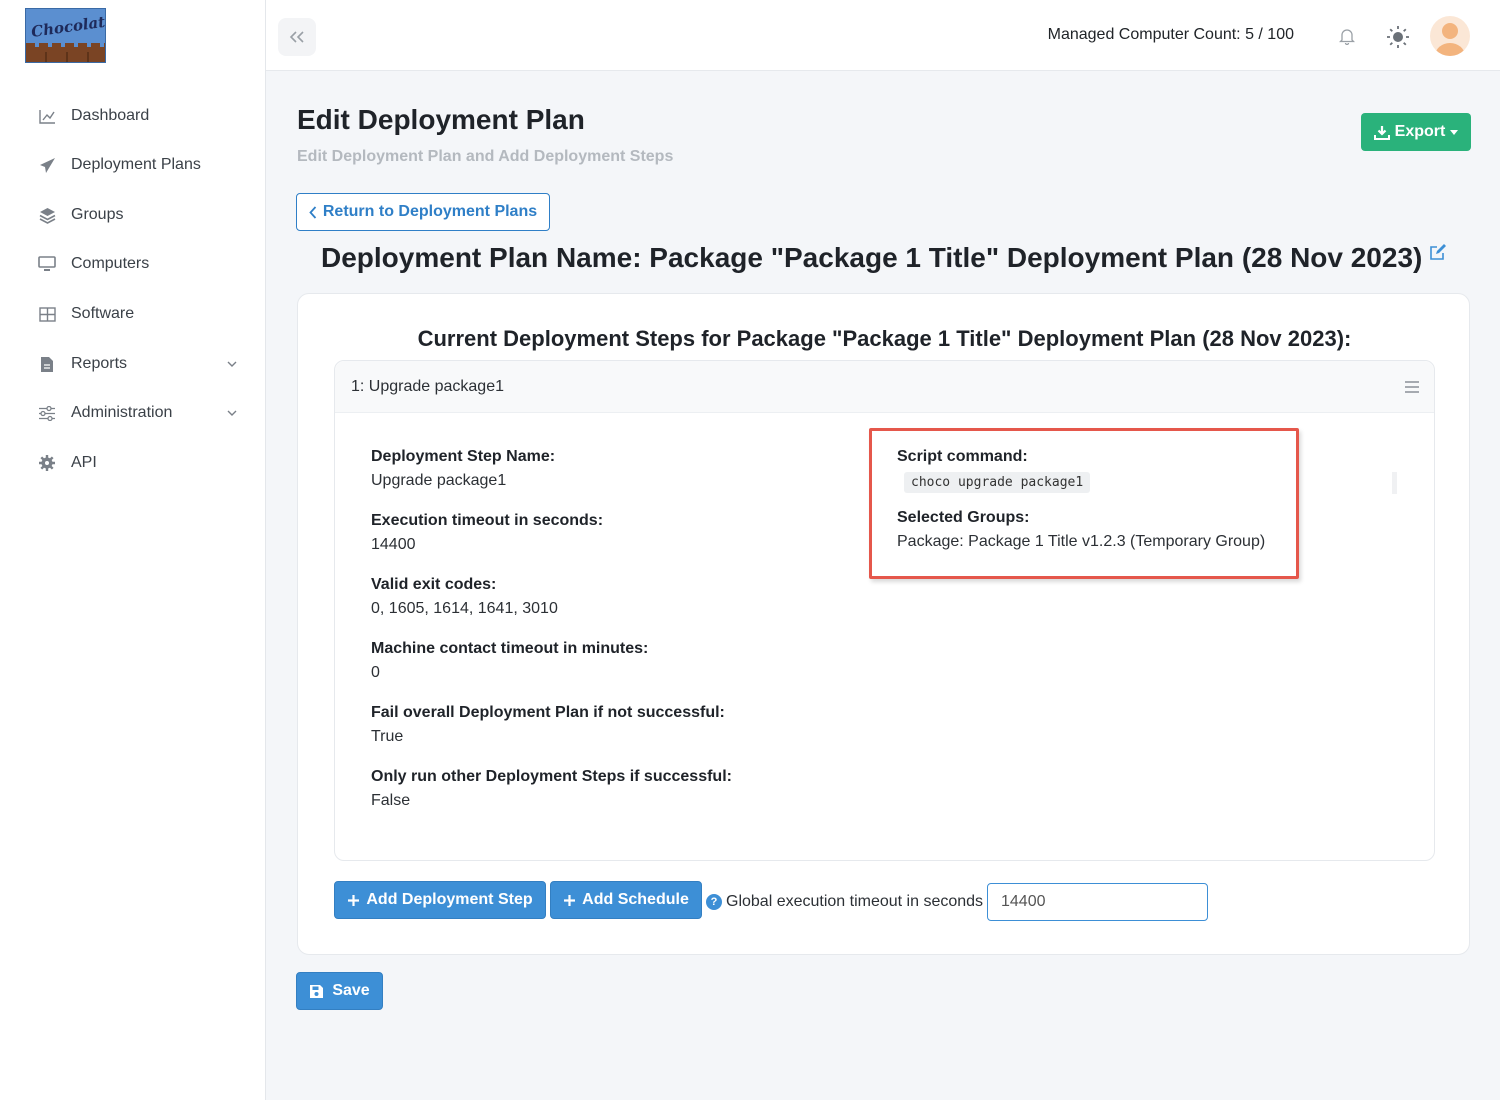 The height and width of the screenshot is (1100, 1500). Describe the element at coordinates (136, 164) in the screenshot. I see `sidebar-item-label: Deployment Plans` at that location.